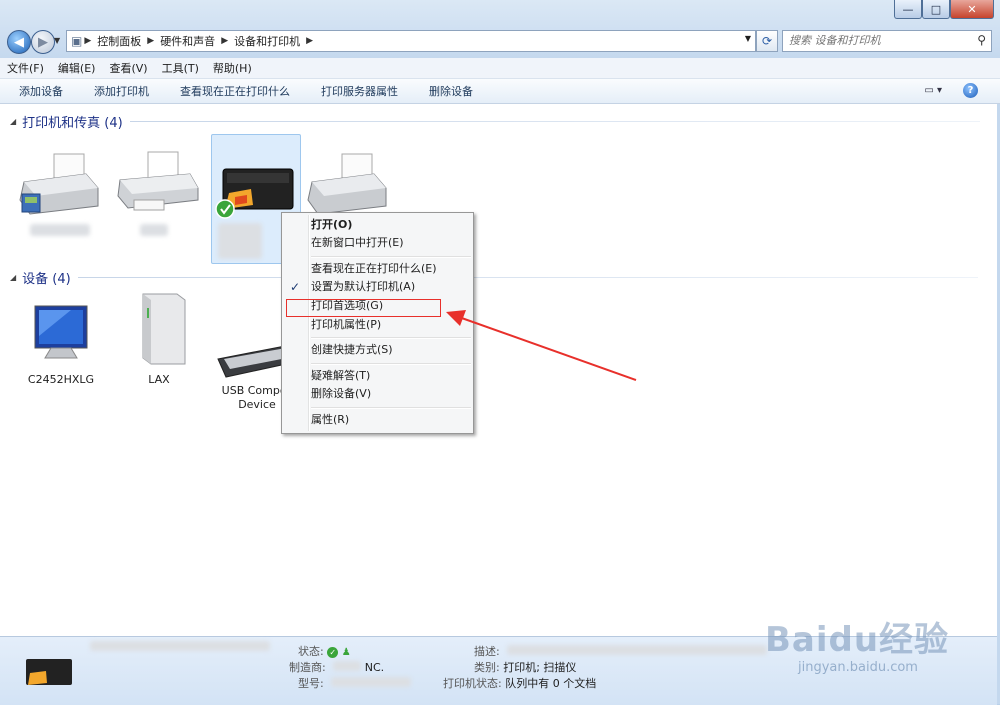 The height and width of the screenshot is (705, 1000). I want to click on menu-tools: 工具(T), so click(180, 68).